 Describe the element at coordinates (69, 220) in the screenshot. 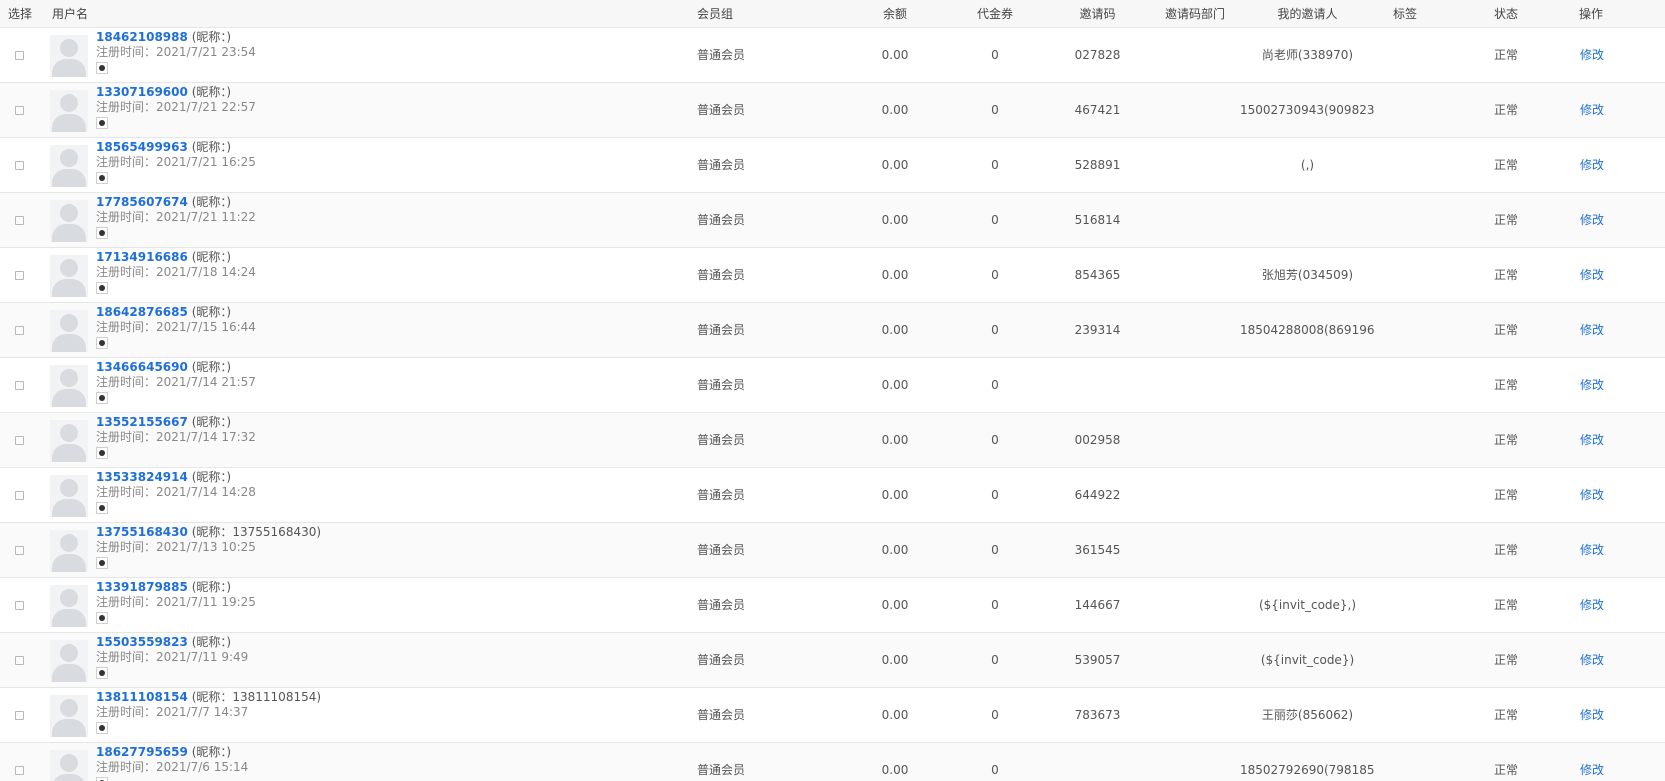

I see `default-avatar-icon` at that location.